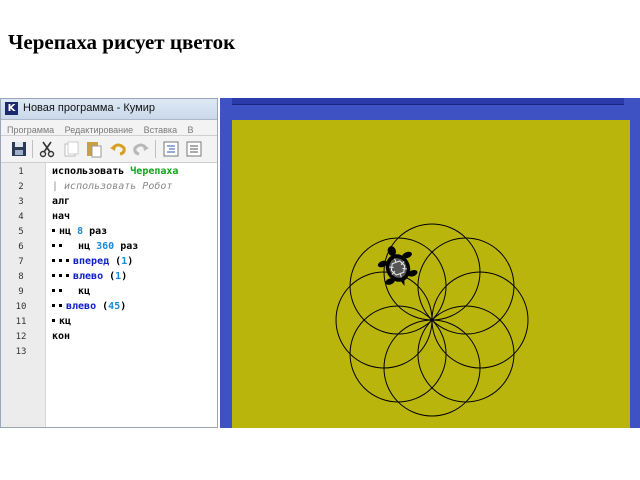  What do you see at coordinates (112, 186) in the screenshot?
I see `code-line-2: | использовать Робот` at bounding box center [112, 186].